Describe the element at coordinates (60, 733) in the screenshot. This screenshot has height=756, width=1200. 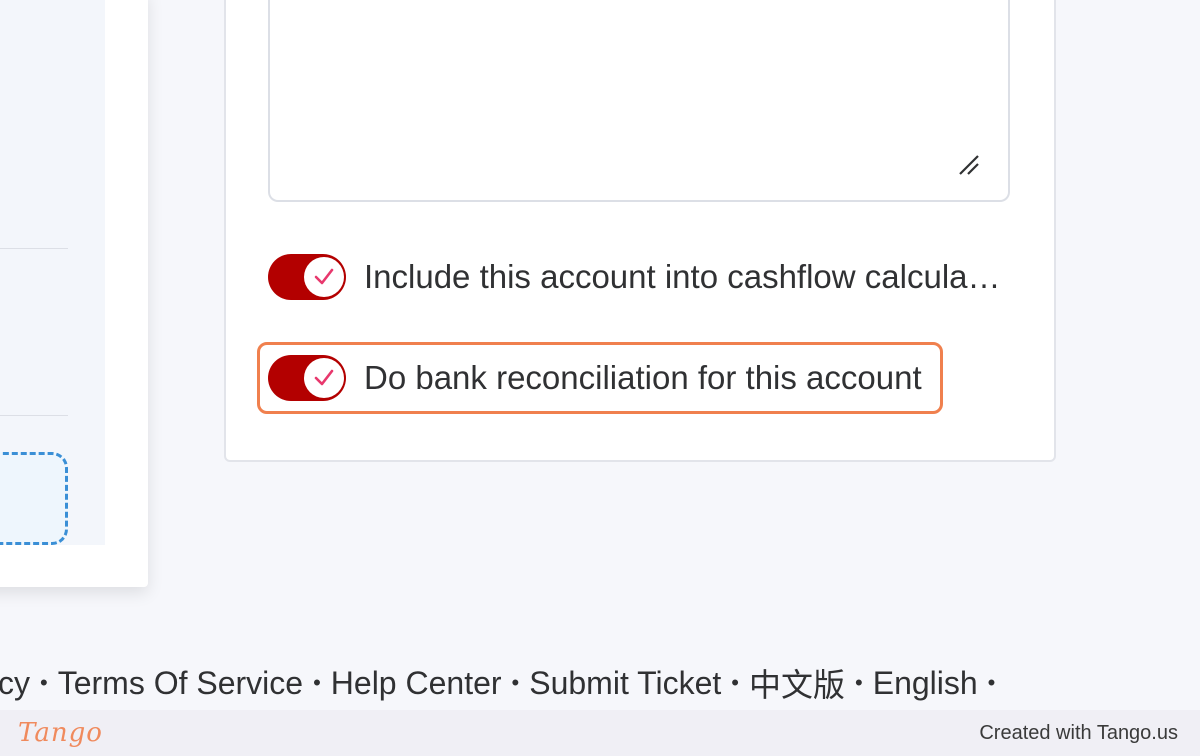
I see `tango-logo: Tango` at that location.